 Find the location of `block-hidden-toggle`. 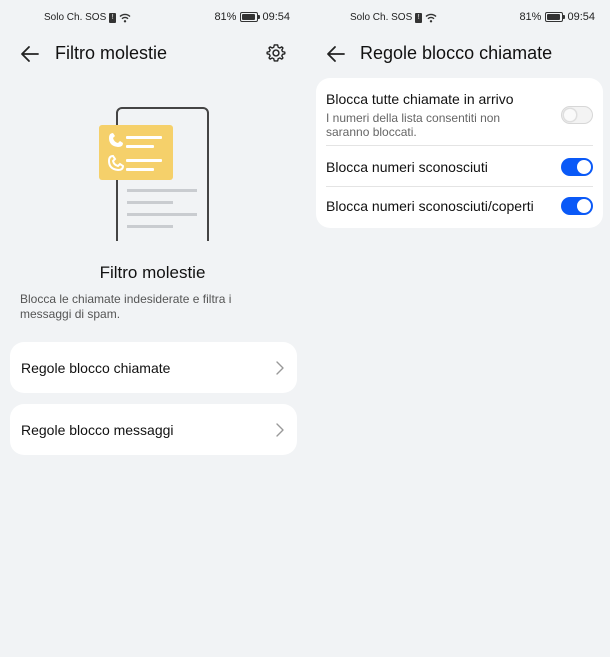

block-hidden-toggle is located at coordinates (577, 206).